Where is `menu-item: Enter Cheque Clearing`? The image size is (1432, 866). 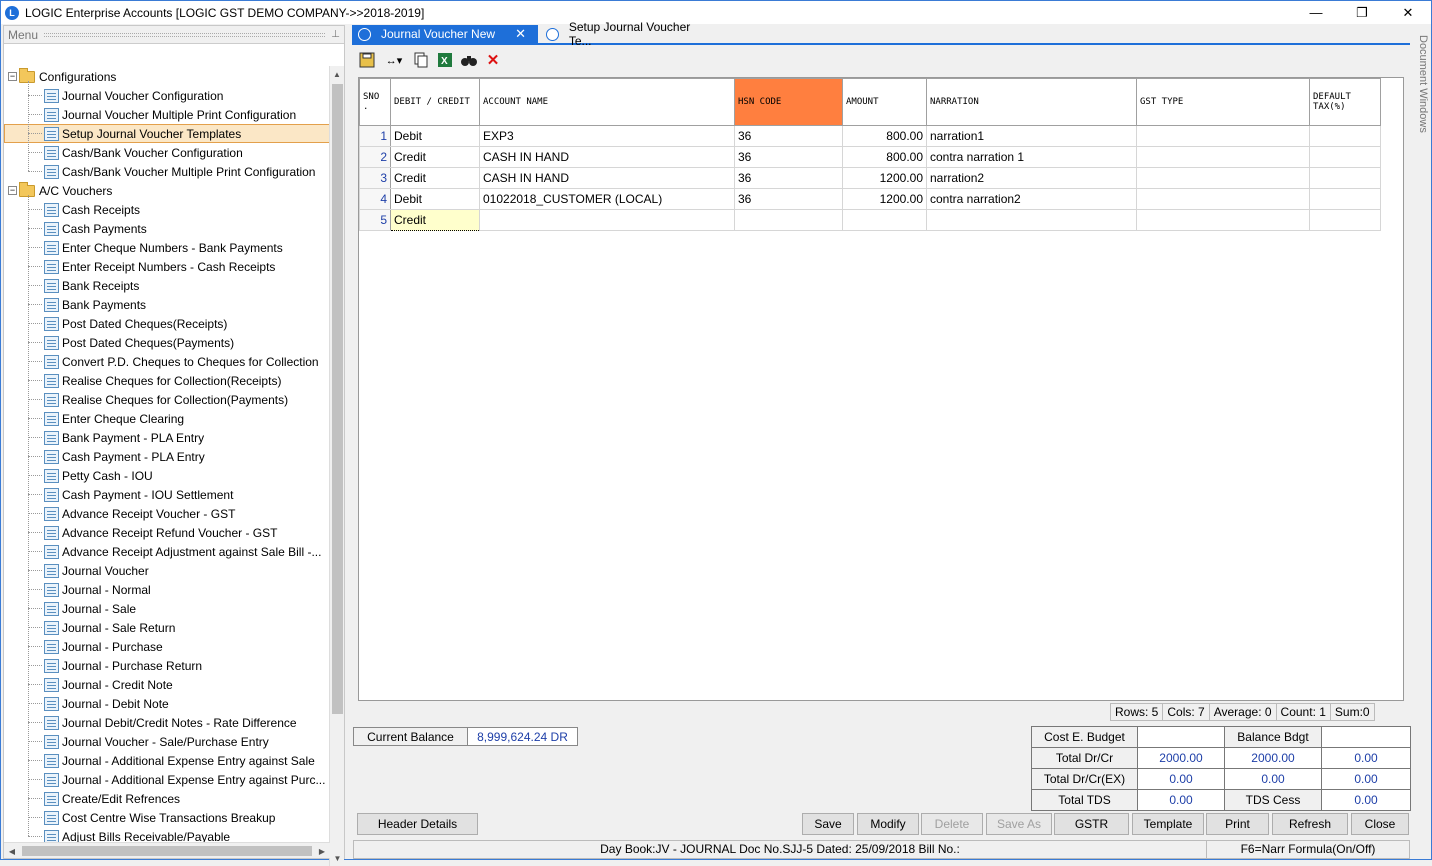
menu-item: Enter Cheque Clearing is located at coordinates (114, 418).